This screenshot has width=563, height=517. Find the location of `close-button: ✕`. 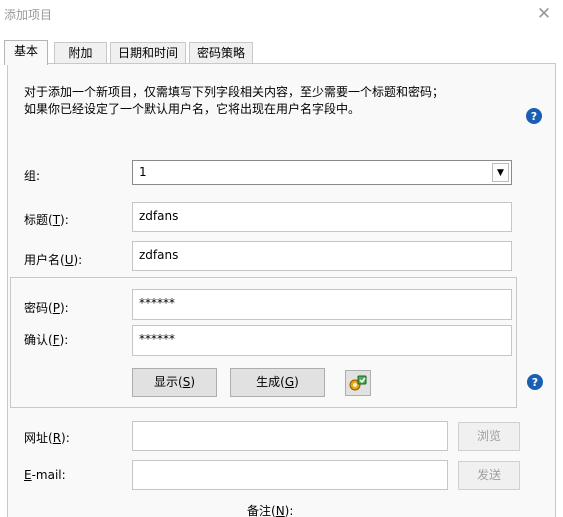

close-button: ✕ is located at coordinates (544, 14).